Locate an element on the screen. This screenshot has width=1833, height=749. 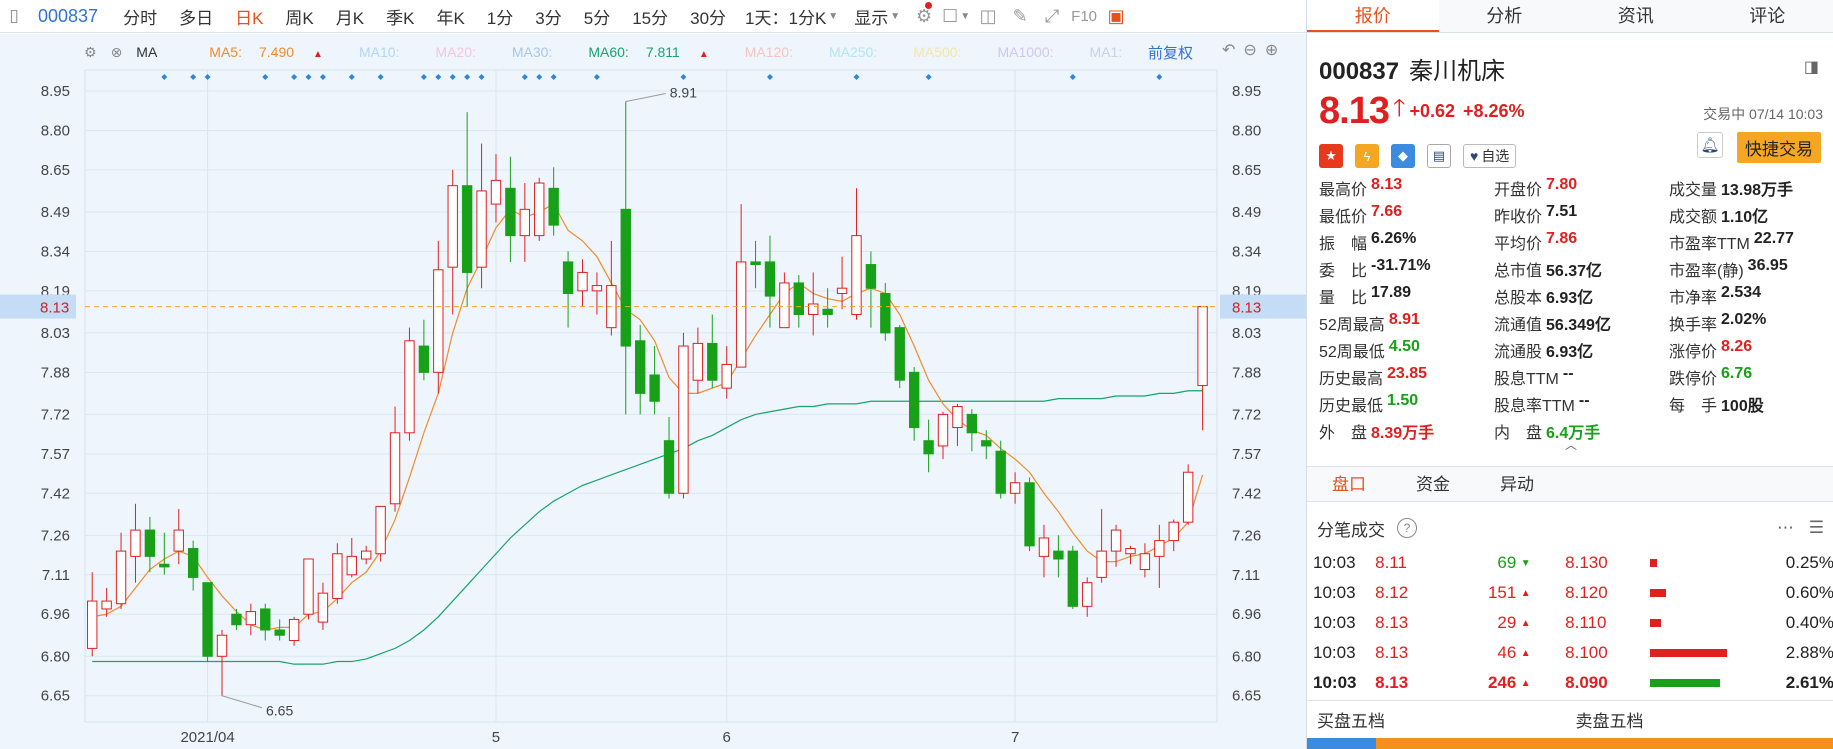
sub-tab-1: 资金 is located at coordinates (1433, 484).